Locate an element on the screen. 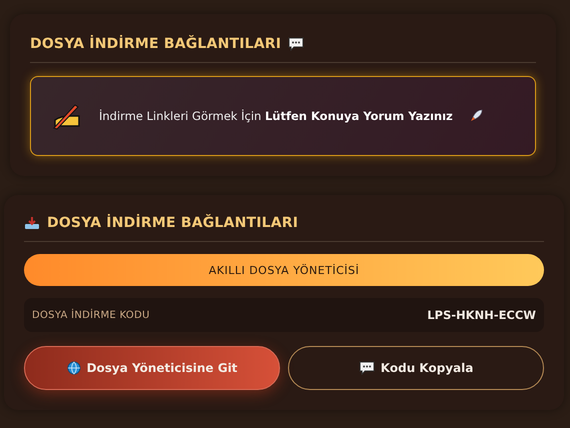  copy-code-button: Kodu Kopyala is located at coordinates (416, 368).